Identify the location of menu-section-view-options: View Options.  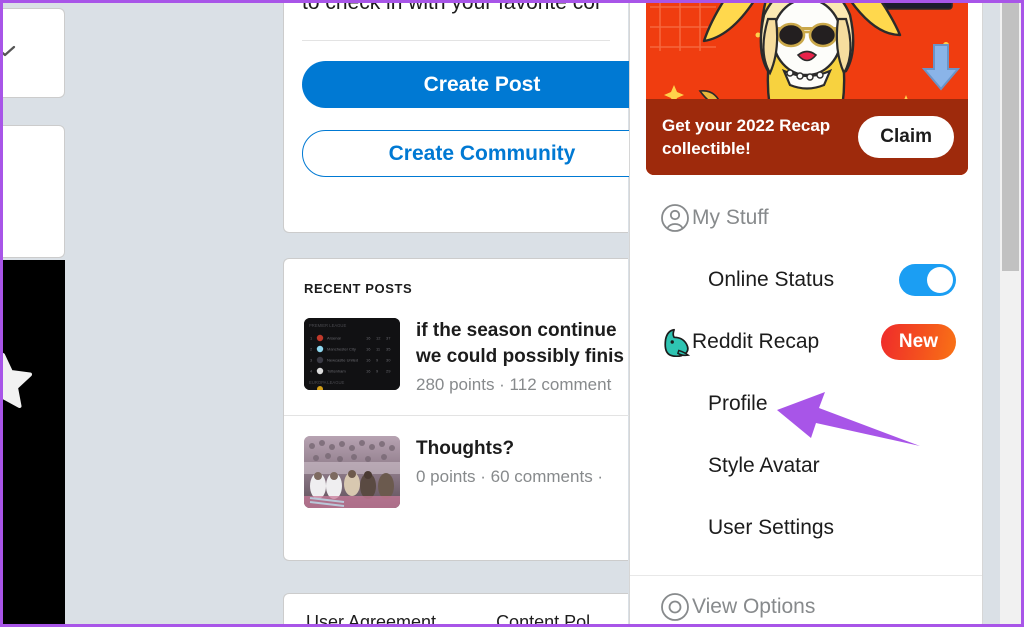
(806, 601).